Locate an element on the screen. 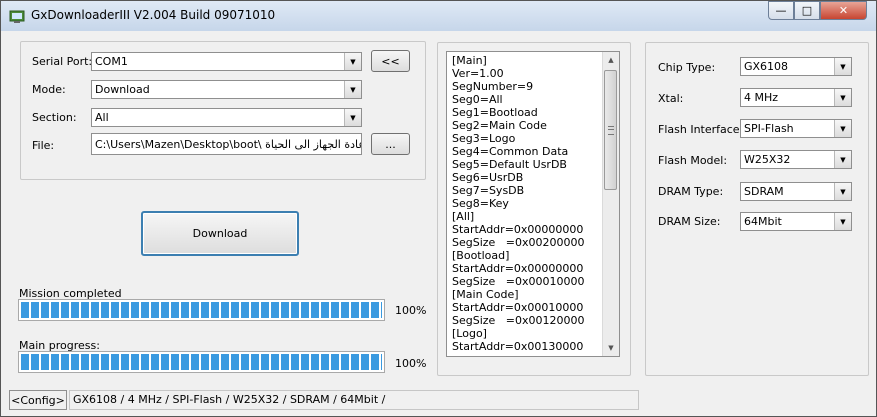 The image size is (877, 417). section-select: All ▼ is located at coordinates (226, 117).